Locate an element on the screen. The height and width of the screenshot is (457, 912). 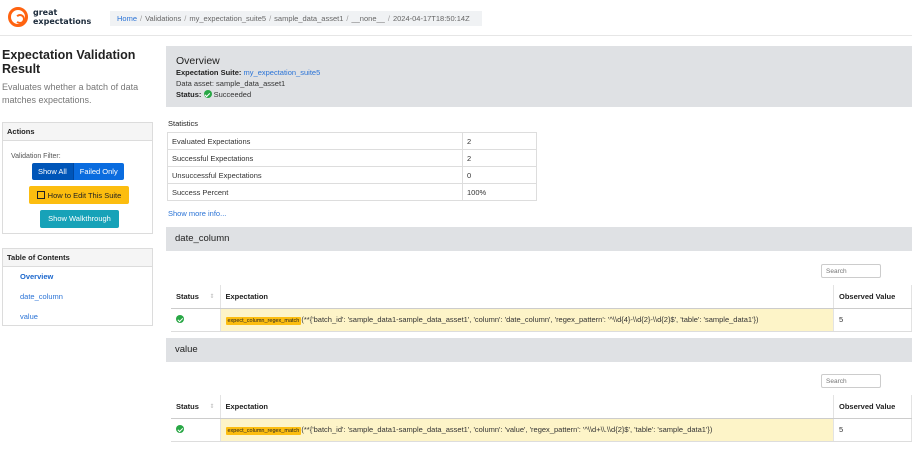
brand-logo: great expectations is located at coordinates (49, 17).